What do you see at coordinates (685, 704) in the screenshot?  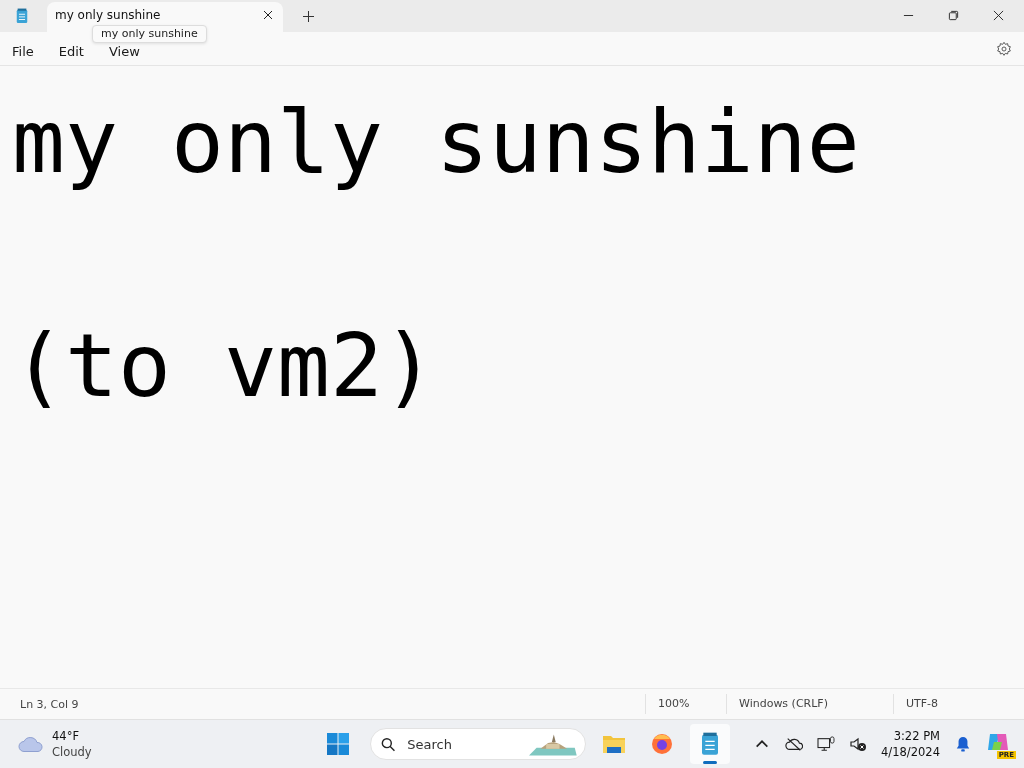 I see `zoom-level: 100%` at bounding box center [685, 704].